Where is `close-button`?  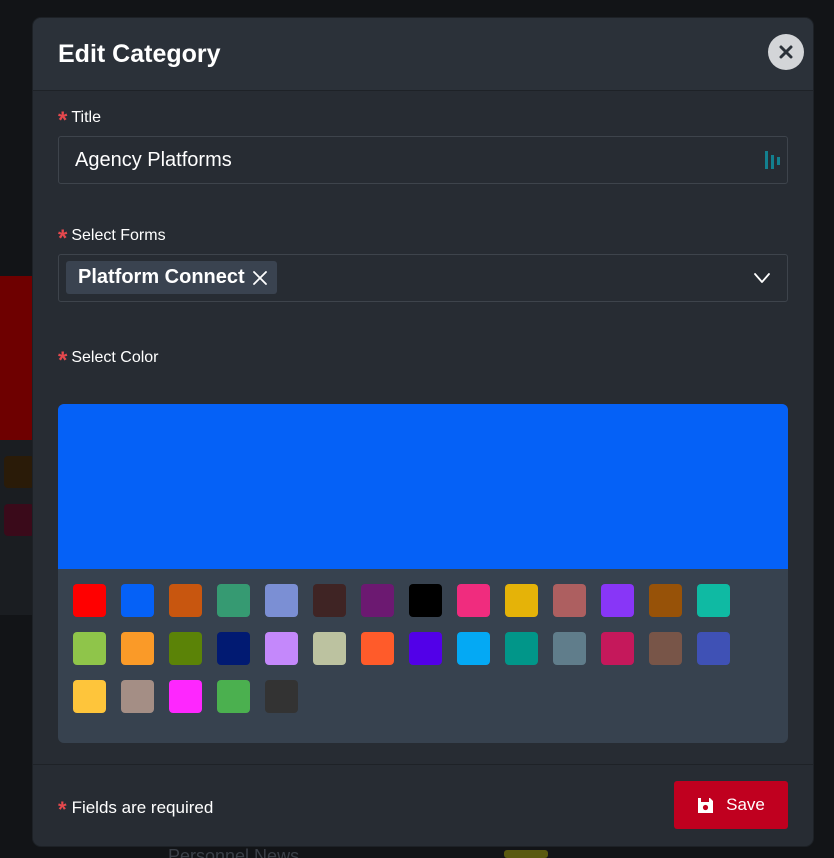
close-button is located at coordinates (786, 52).